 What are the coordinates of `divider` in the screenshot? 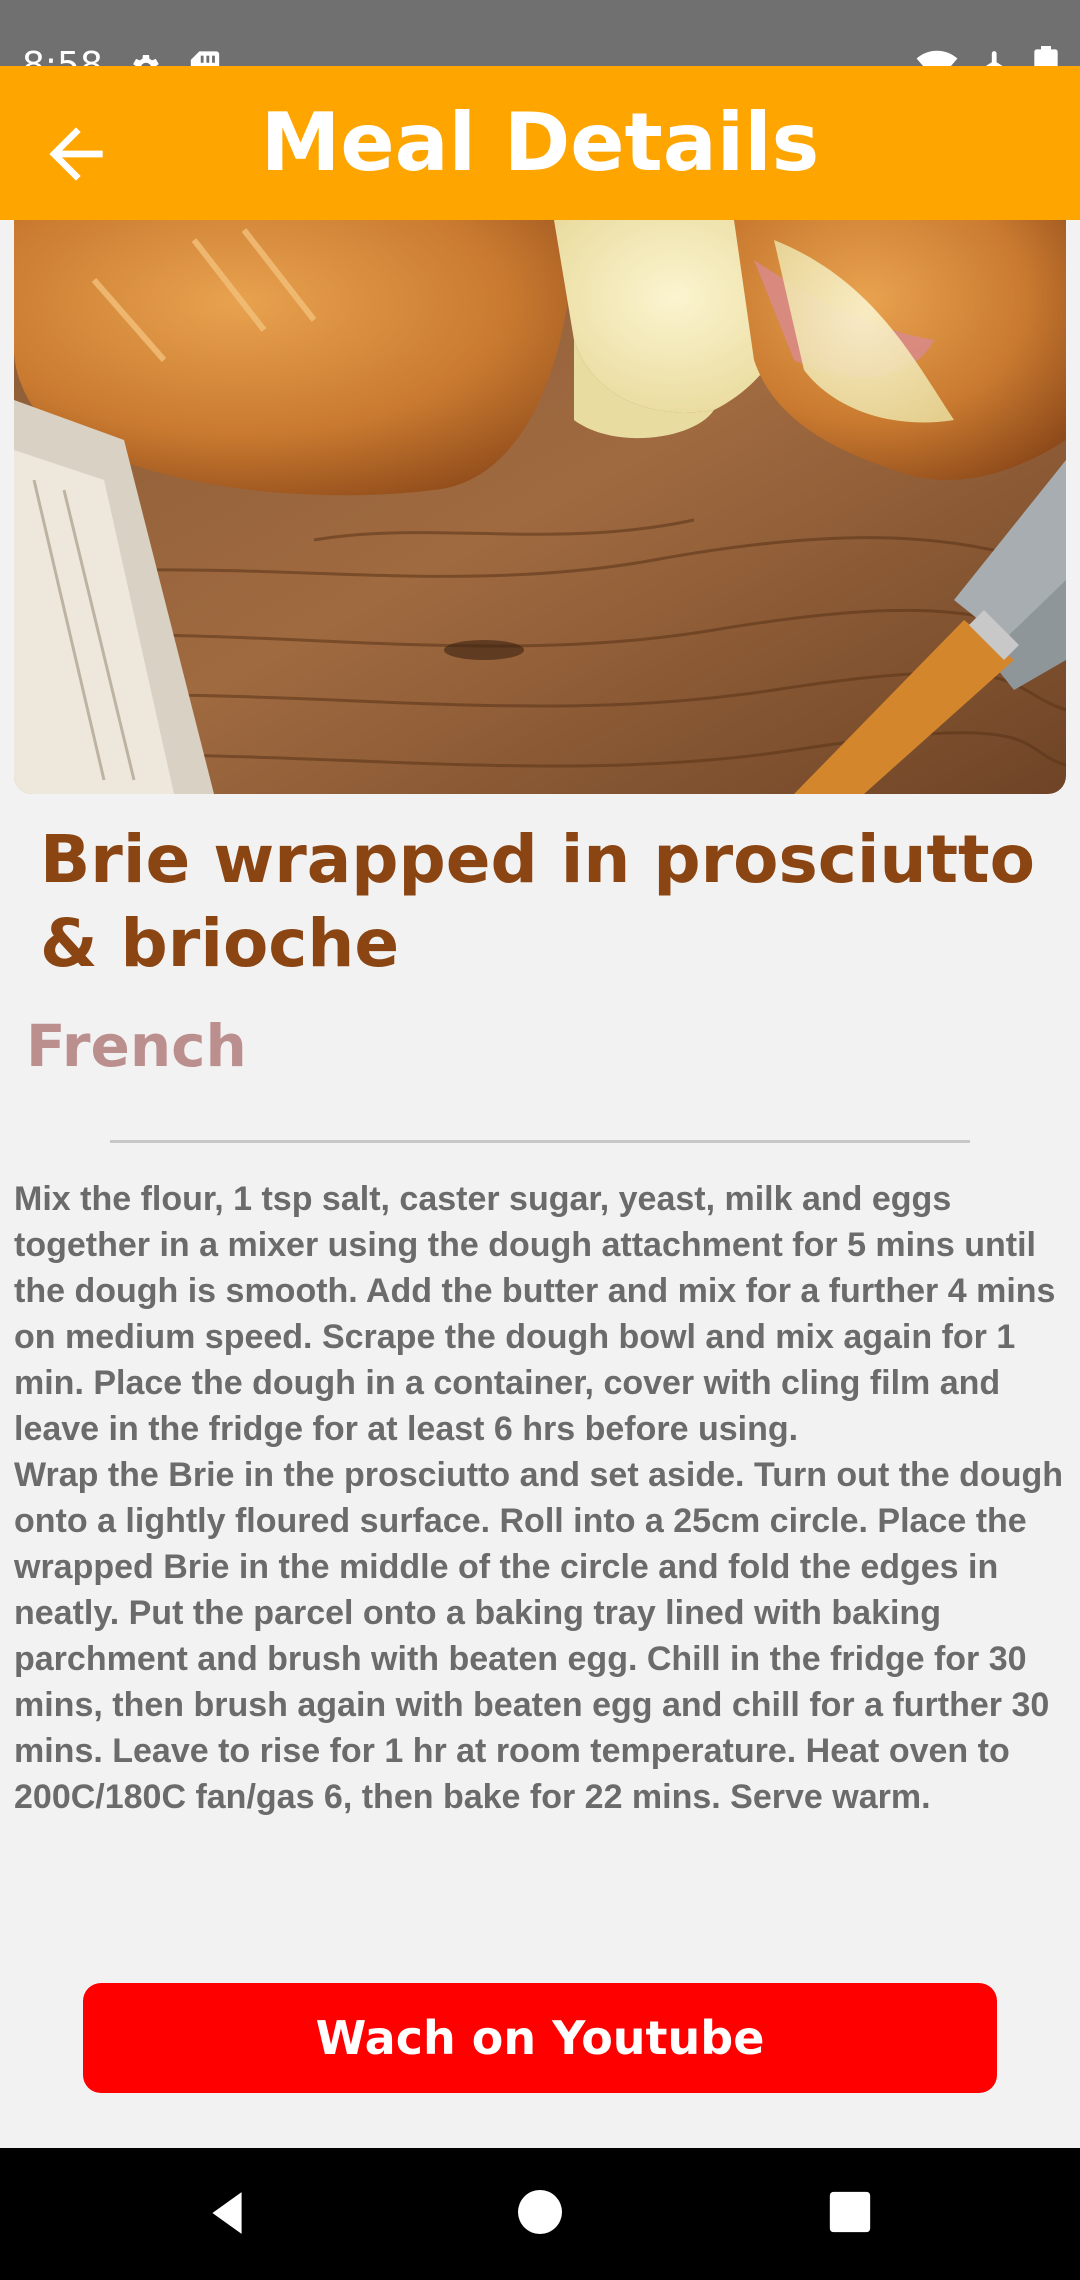 It's located at (540, 1141).